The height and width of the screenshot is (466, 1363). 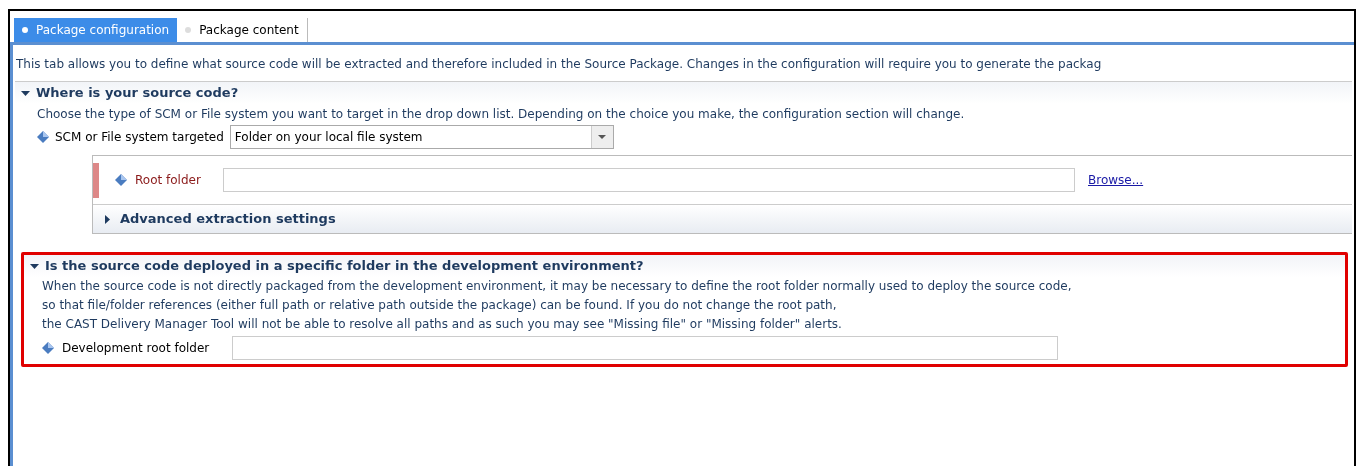 I want to click on root-folder-field, so click(x=649, y=180).